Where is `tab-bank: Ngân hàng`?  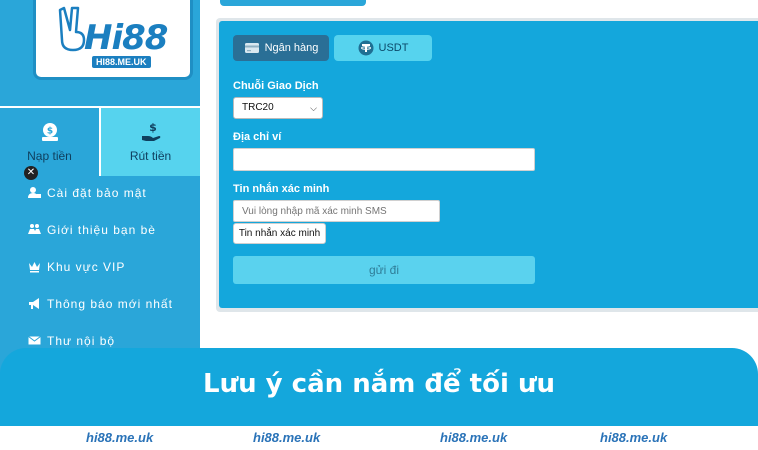 tab-bank: Ngân hàng is located at coordinates (281, 48).